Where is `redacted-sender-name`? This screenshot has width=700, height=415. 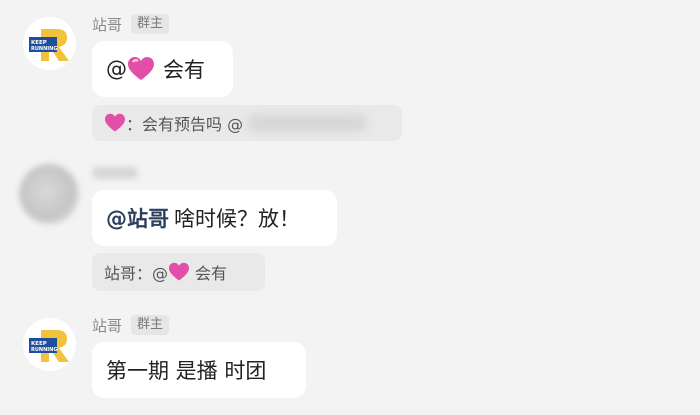
redacted-sender-name is located at coordinates (115, 173).